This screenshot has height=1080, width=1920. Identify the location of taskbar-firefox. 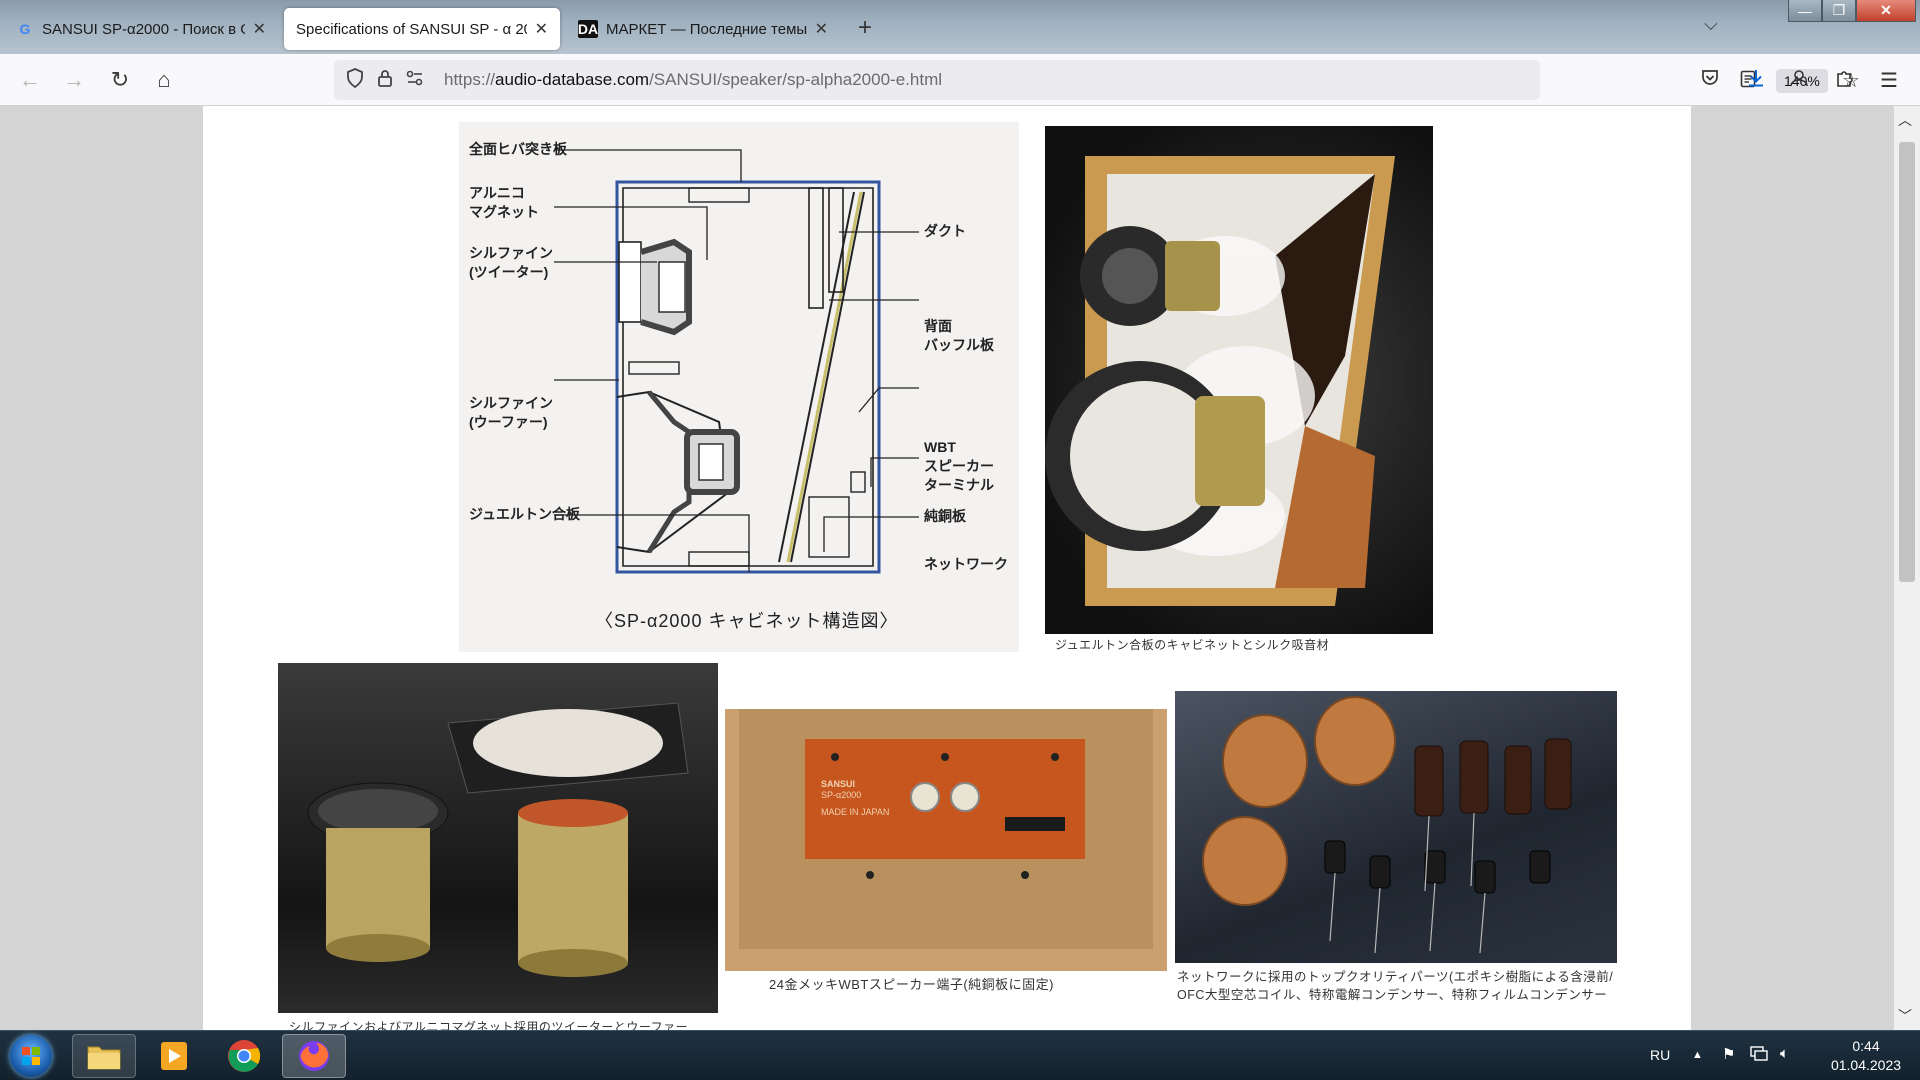
(314, 1056).